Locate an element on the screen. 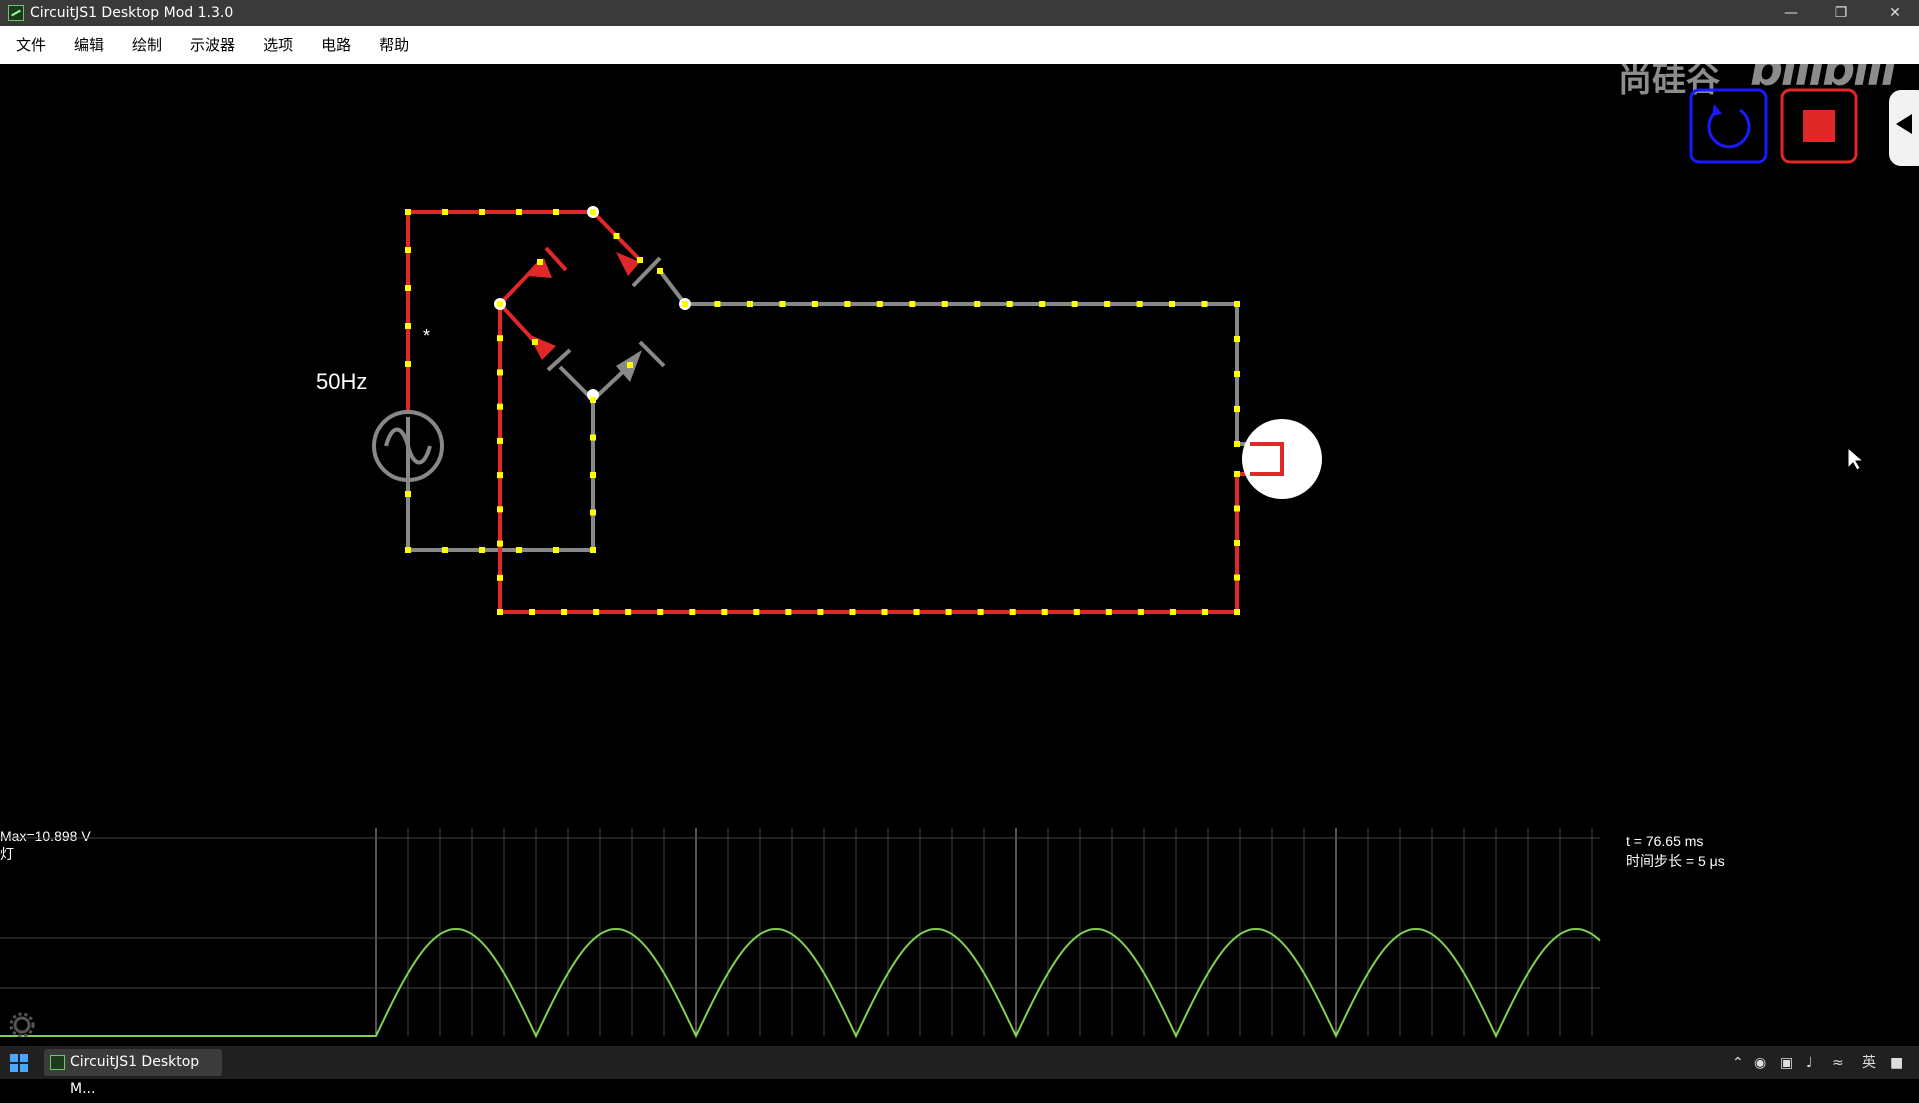 The height and width of the screenshot is (1103, 1919). menu-help: 帮助 is located at coordinates (394, 45).